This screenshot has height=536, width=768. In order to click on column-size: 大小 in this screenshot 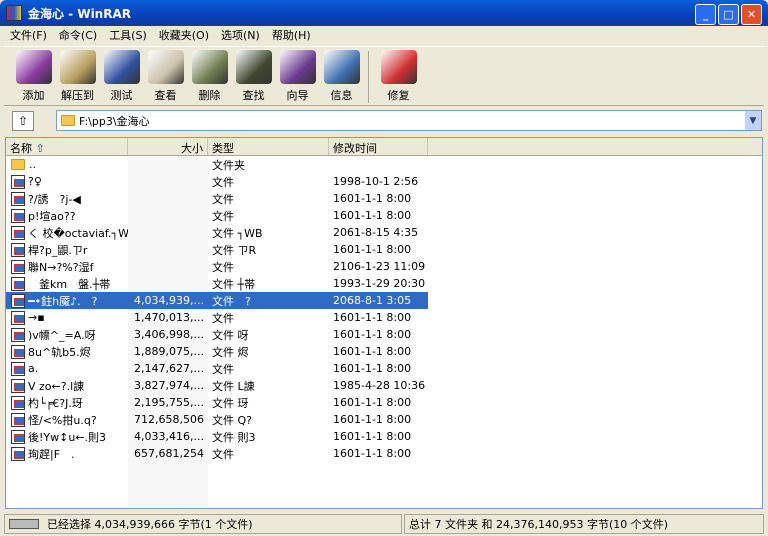, I will do `click(168, 146)`.